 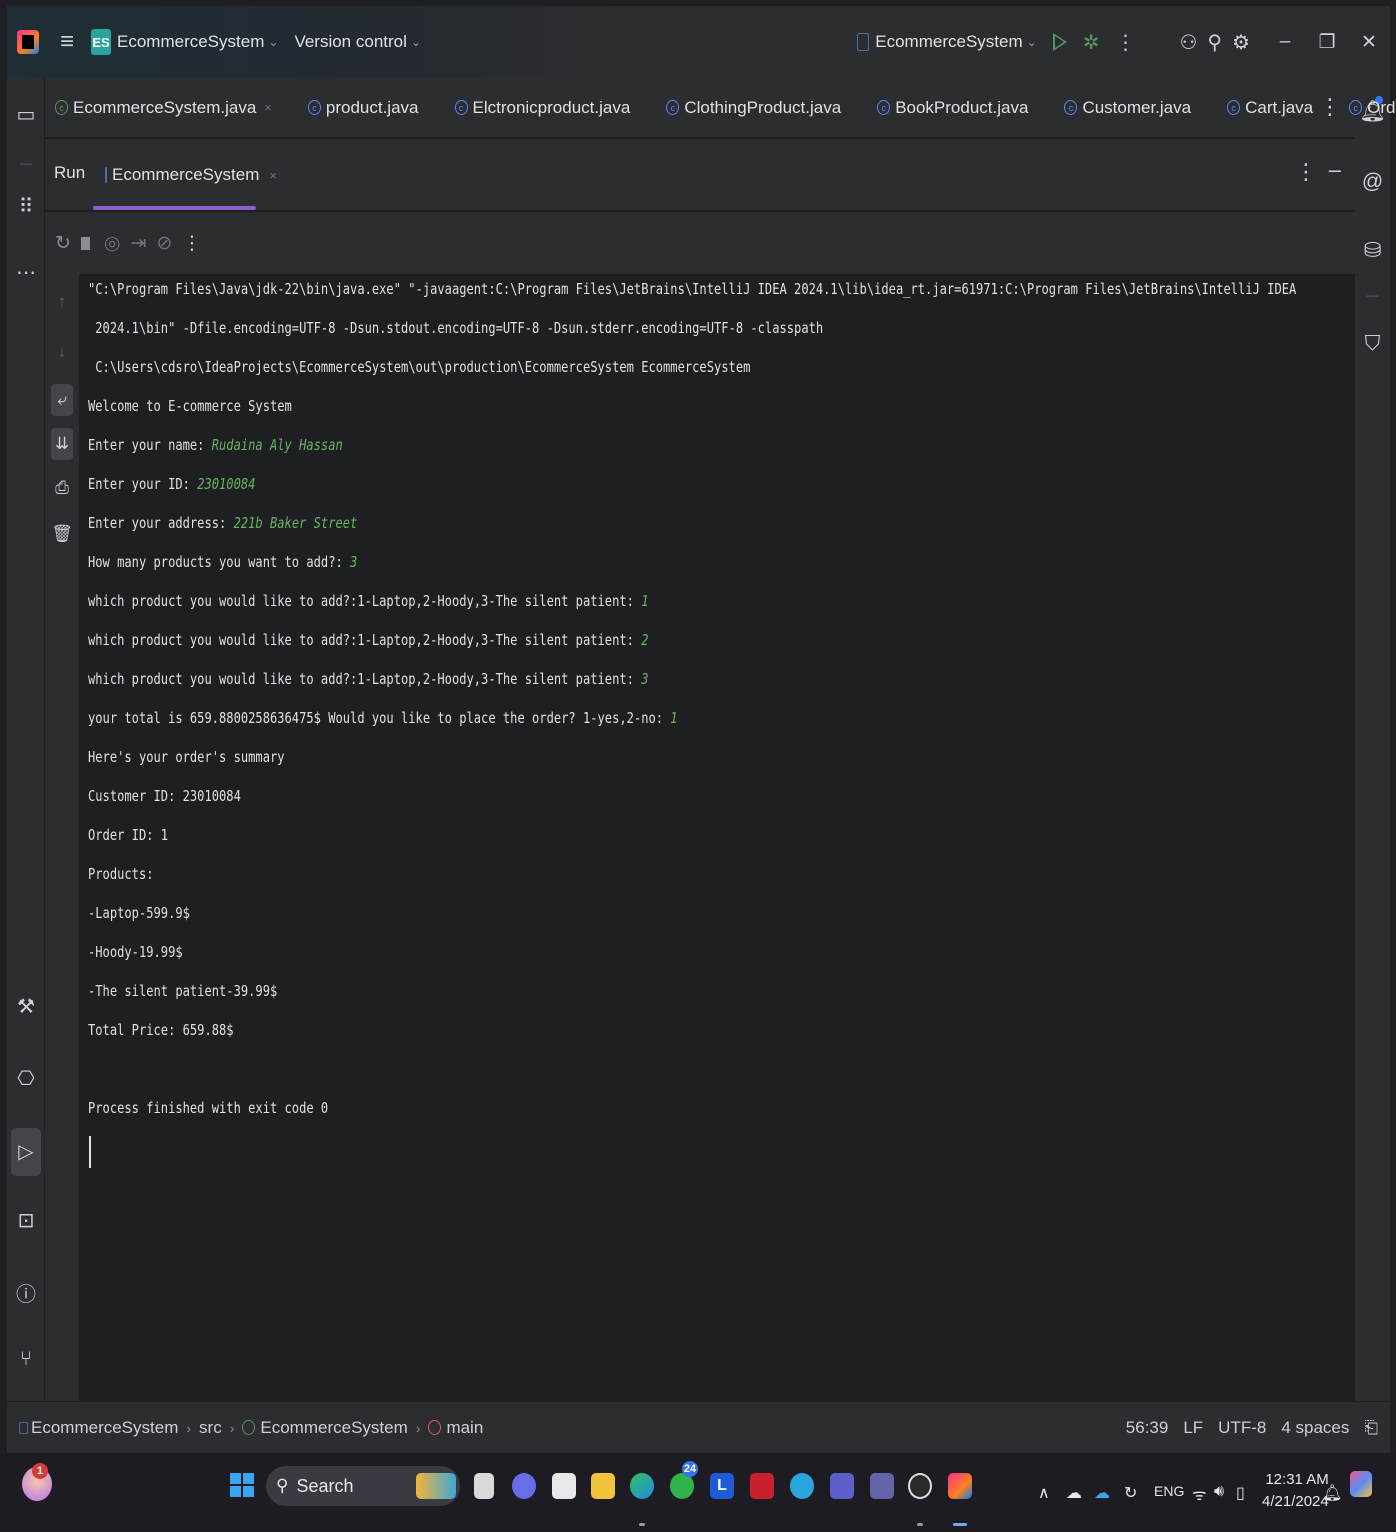 What do you see at coordinates (314, 107) in the screenshot?
I see `class-icon: c` at bounding box center [314, 107].